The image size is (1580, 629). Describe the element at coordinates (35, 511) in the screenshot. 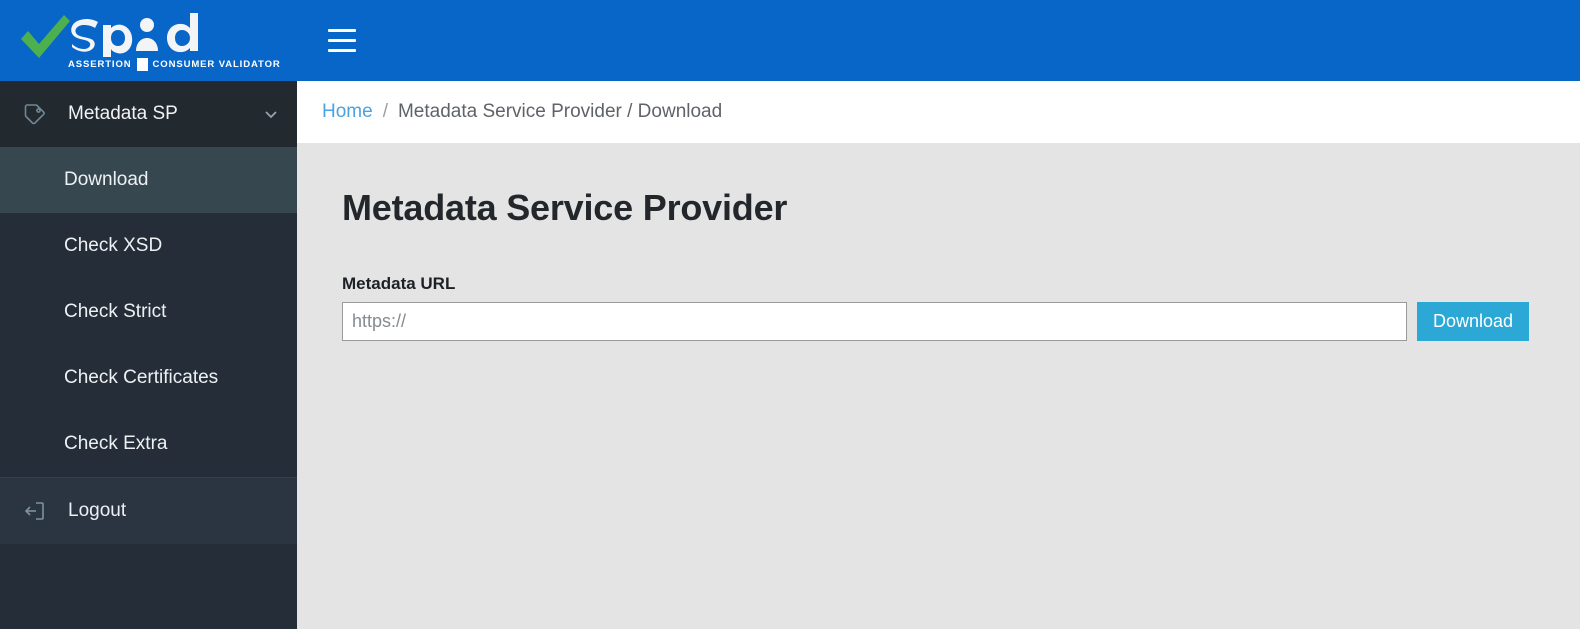

I see `sign-out-icon` at that location.